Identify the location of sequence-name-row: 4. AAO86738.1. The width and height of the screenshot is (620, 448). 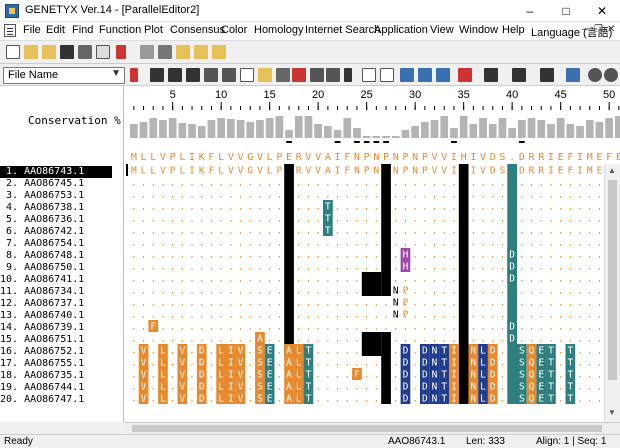
(61, 208).